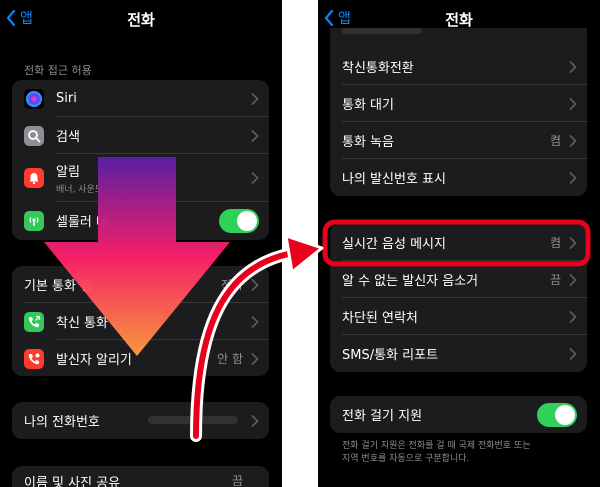  Describe the element at coordinates (80, 190) in the screenshot. I see `row-sublabel: 배너, 사운드` at that location.